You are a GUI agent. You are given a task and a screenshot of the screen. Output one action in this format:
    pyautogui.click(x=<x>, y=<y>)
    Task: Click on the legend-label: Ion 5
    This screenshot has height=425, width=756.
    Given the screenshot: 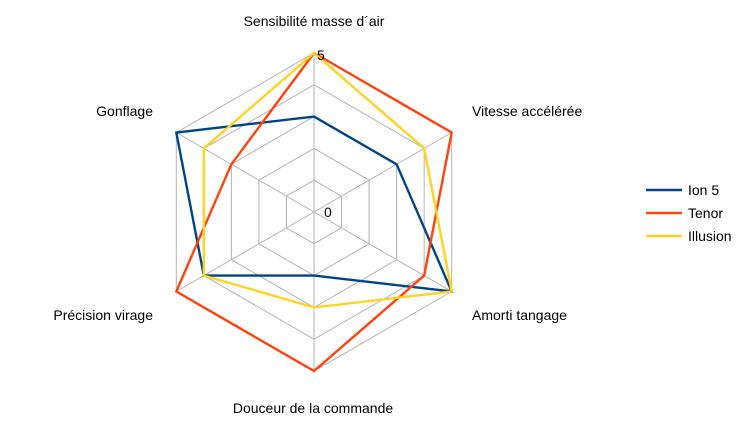 What is the action you would take?
    pyautogui.click(x=703, y=190)
    